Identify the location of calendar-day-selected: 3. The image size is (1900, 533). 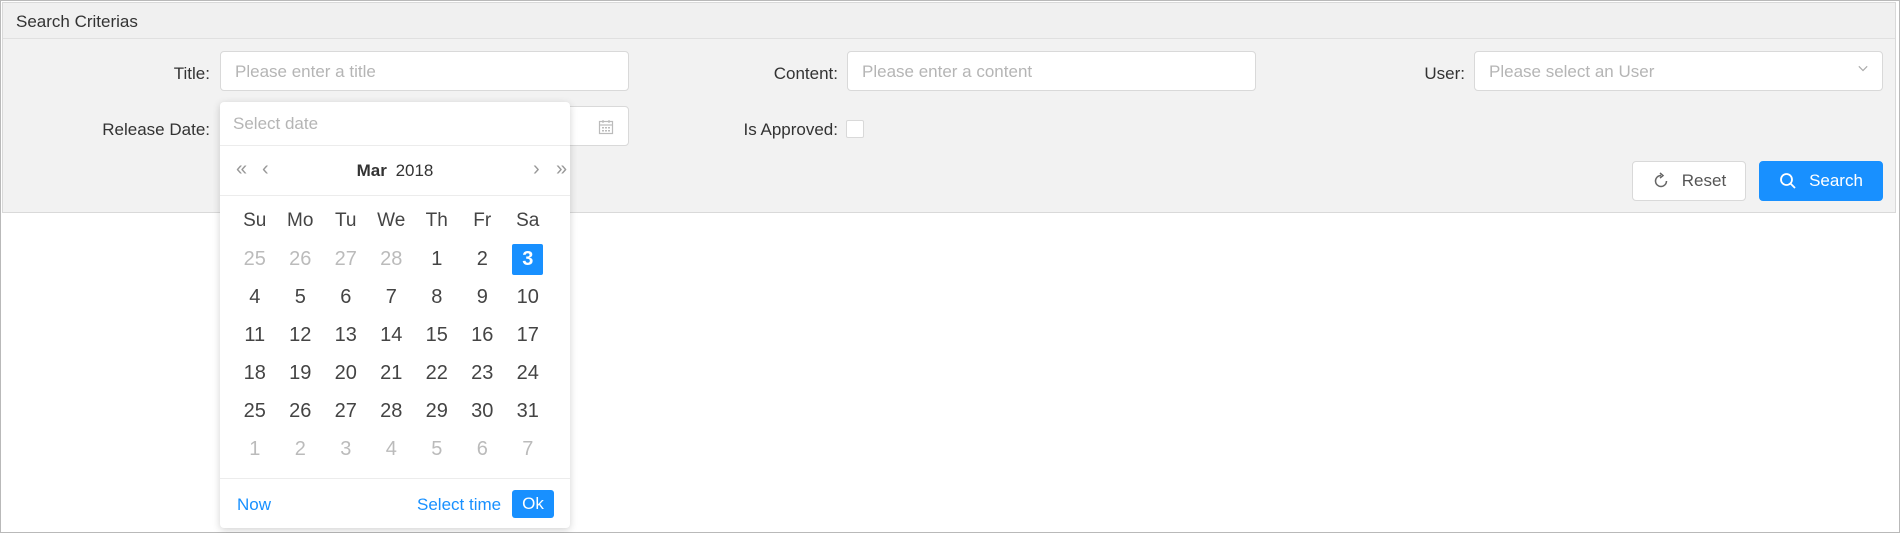
(528, 259).